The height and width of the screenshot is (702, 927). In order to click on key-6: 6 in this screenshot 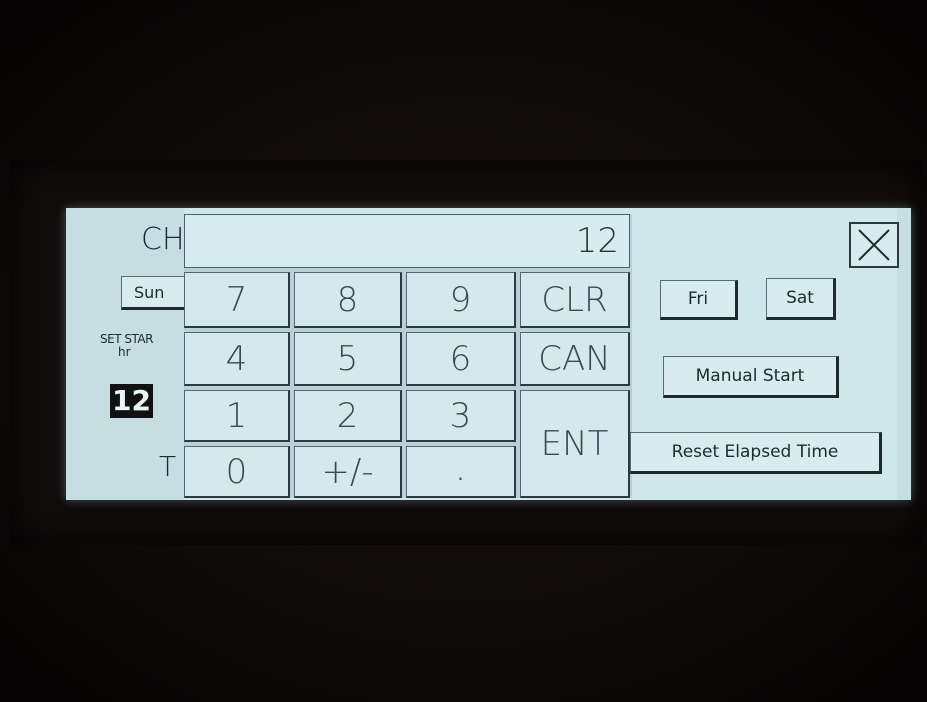, I will do `click(461, 359)`.